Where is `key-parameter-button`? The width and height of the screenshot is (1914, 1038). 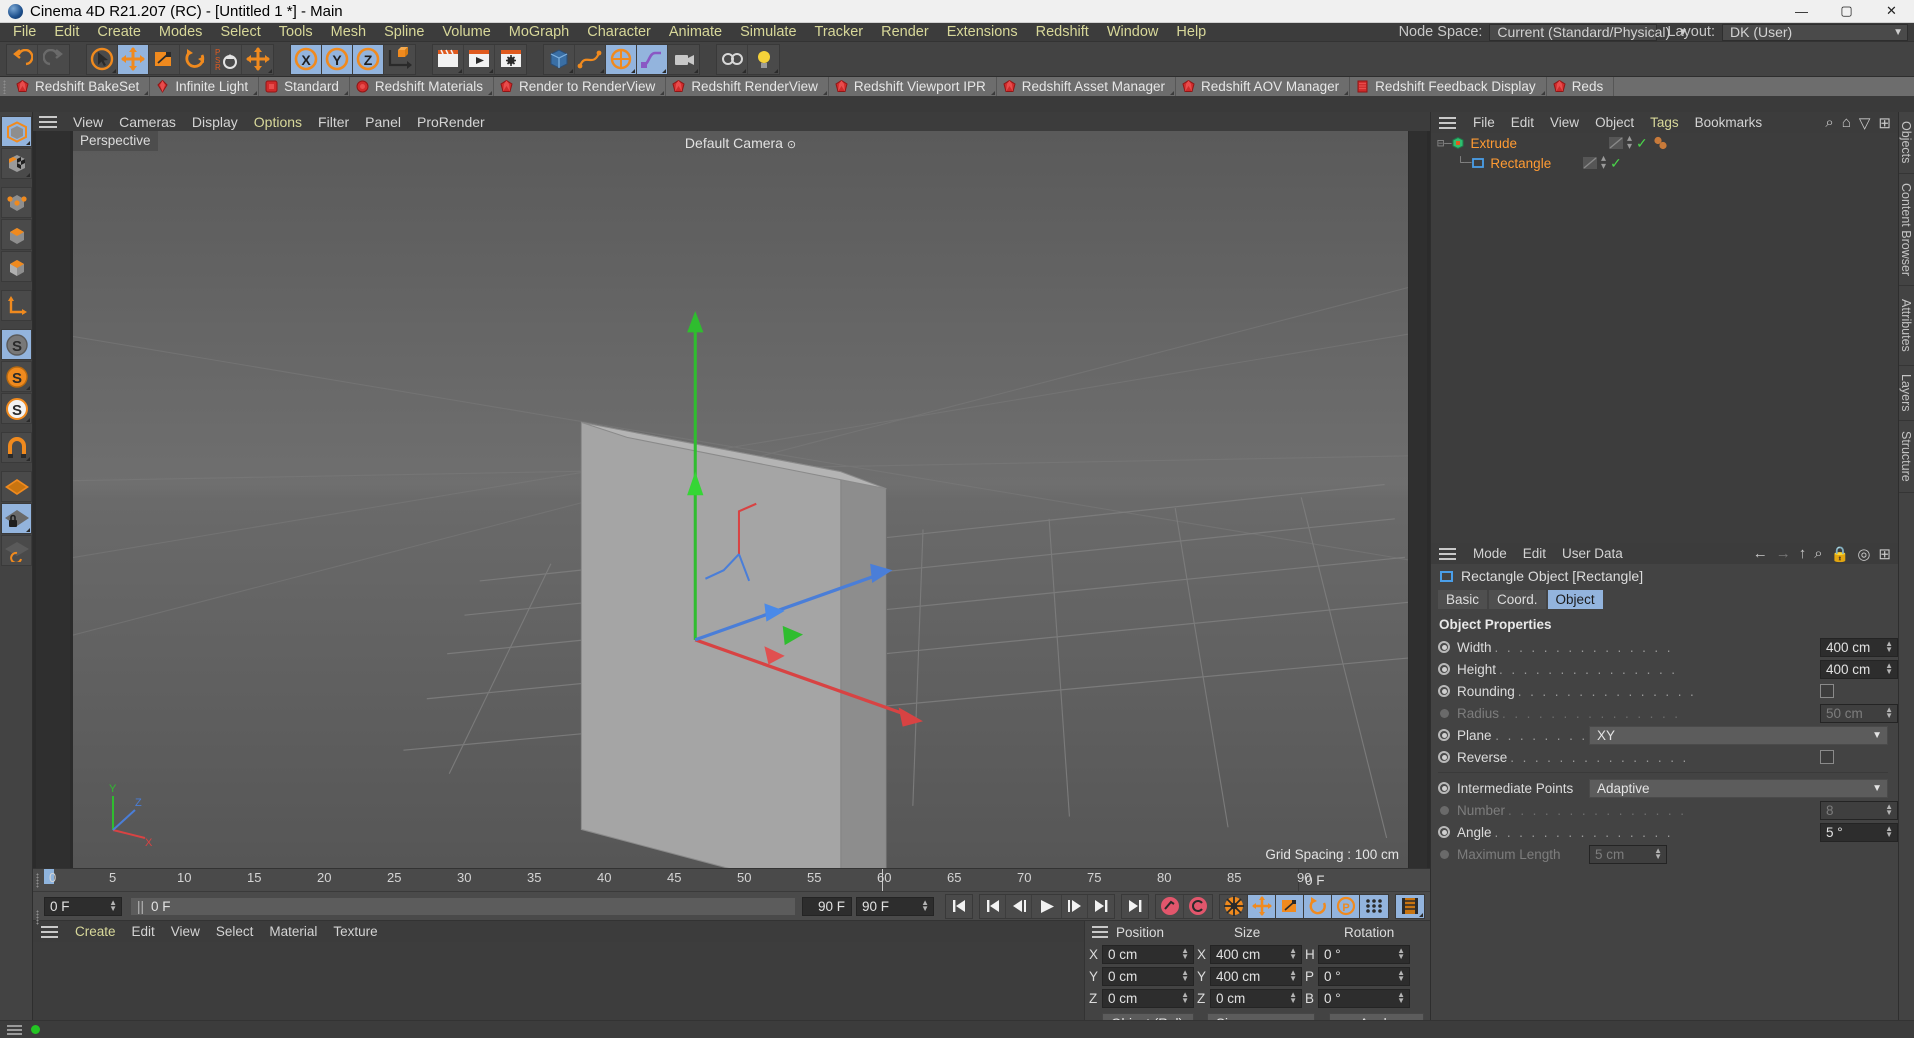 key-parameter-button is located at coordinates (1374, 906).